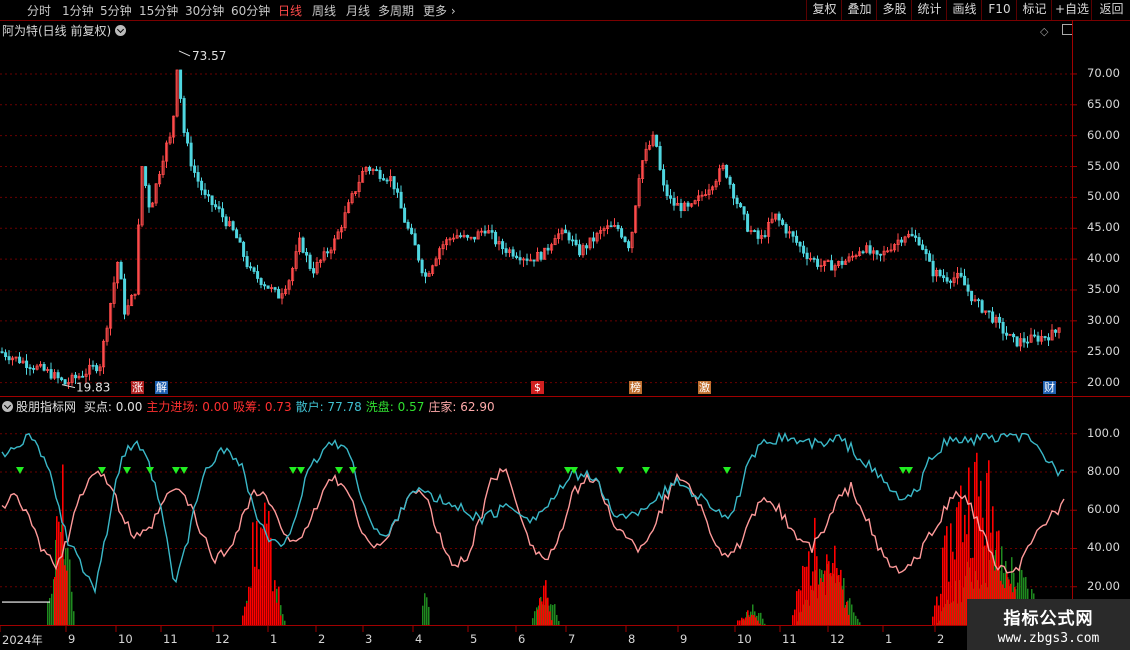 The height and width of the screenshot is (650, 1130). What do you see at coordinates (474, 639) in the screenshot?
I see `x-axis-label: 5` at bounding box center [474, 639].